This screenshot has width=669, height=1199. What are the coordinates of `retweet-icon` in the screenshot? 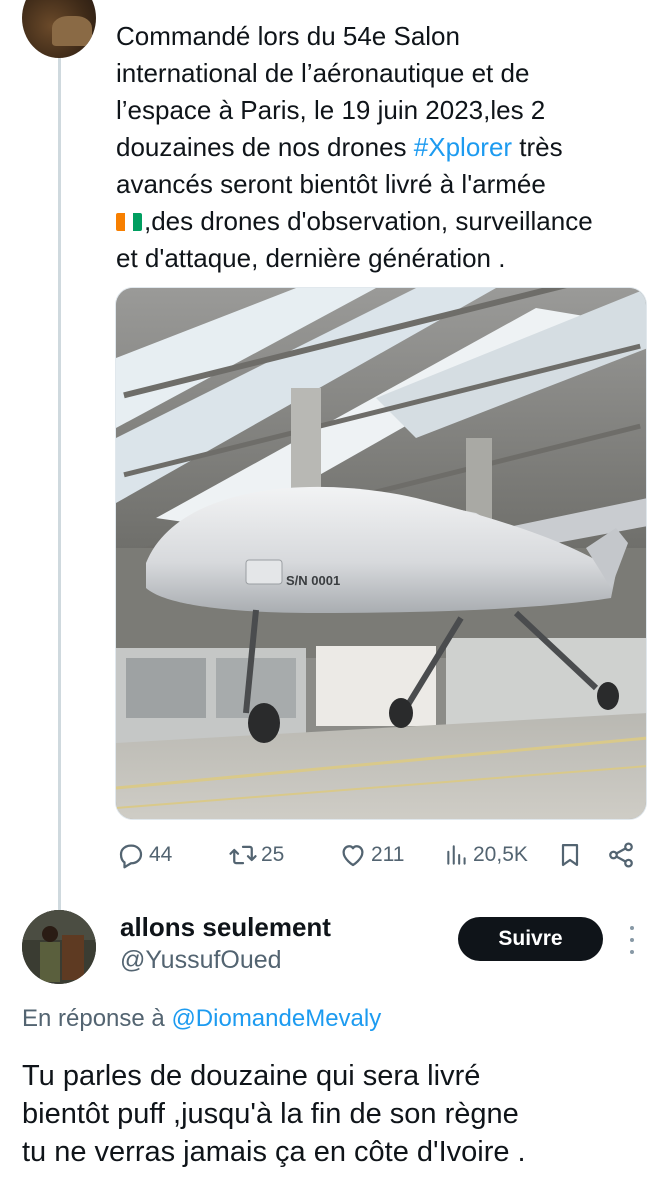 It's located at (243, 855).